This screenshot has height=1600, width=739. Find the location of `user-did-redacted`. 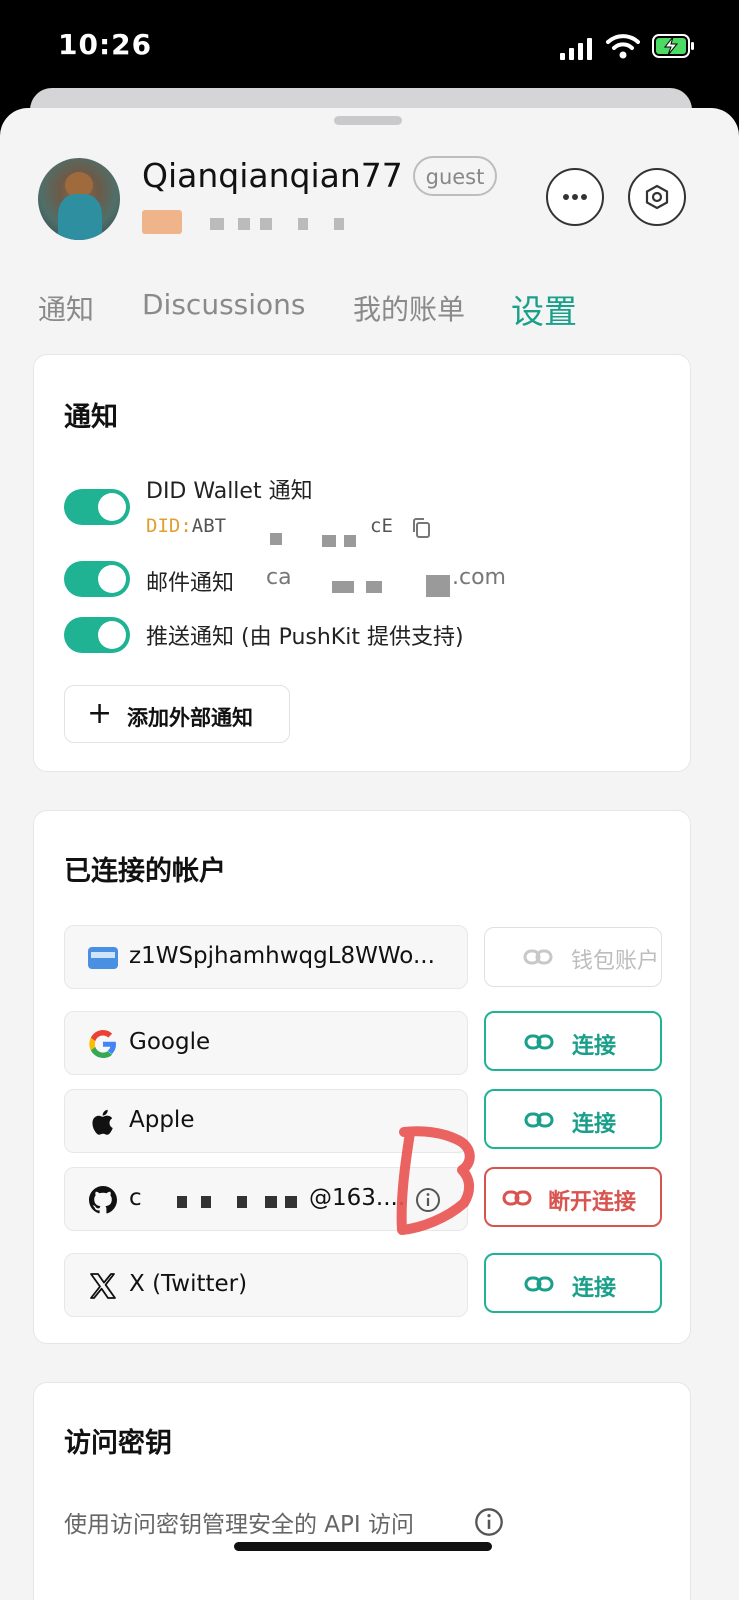

user-did-redacted is located at coordinates (257, 223).